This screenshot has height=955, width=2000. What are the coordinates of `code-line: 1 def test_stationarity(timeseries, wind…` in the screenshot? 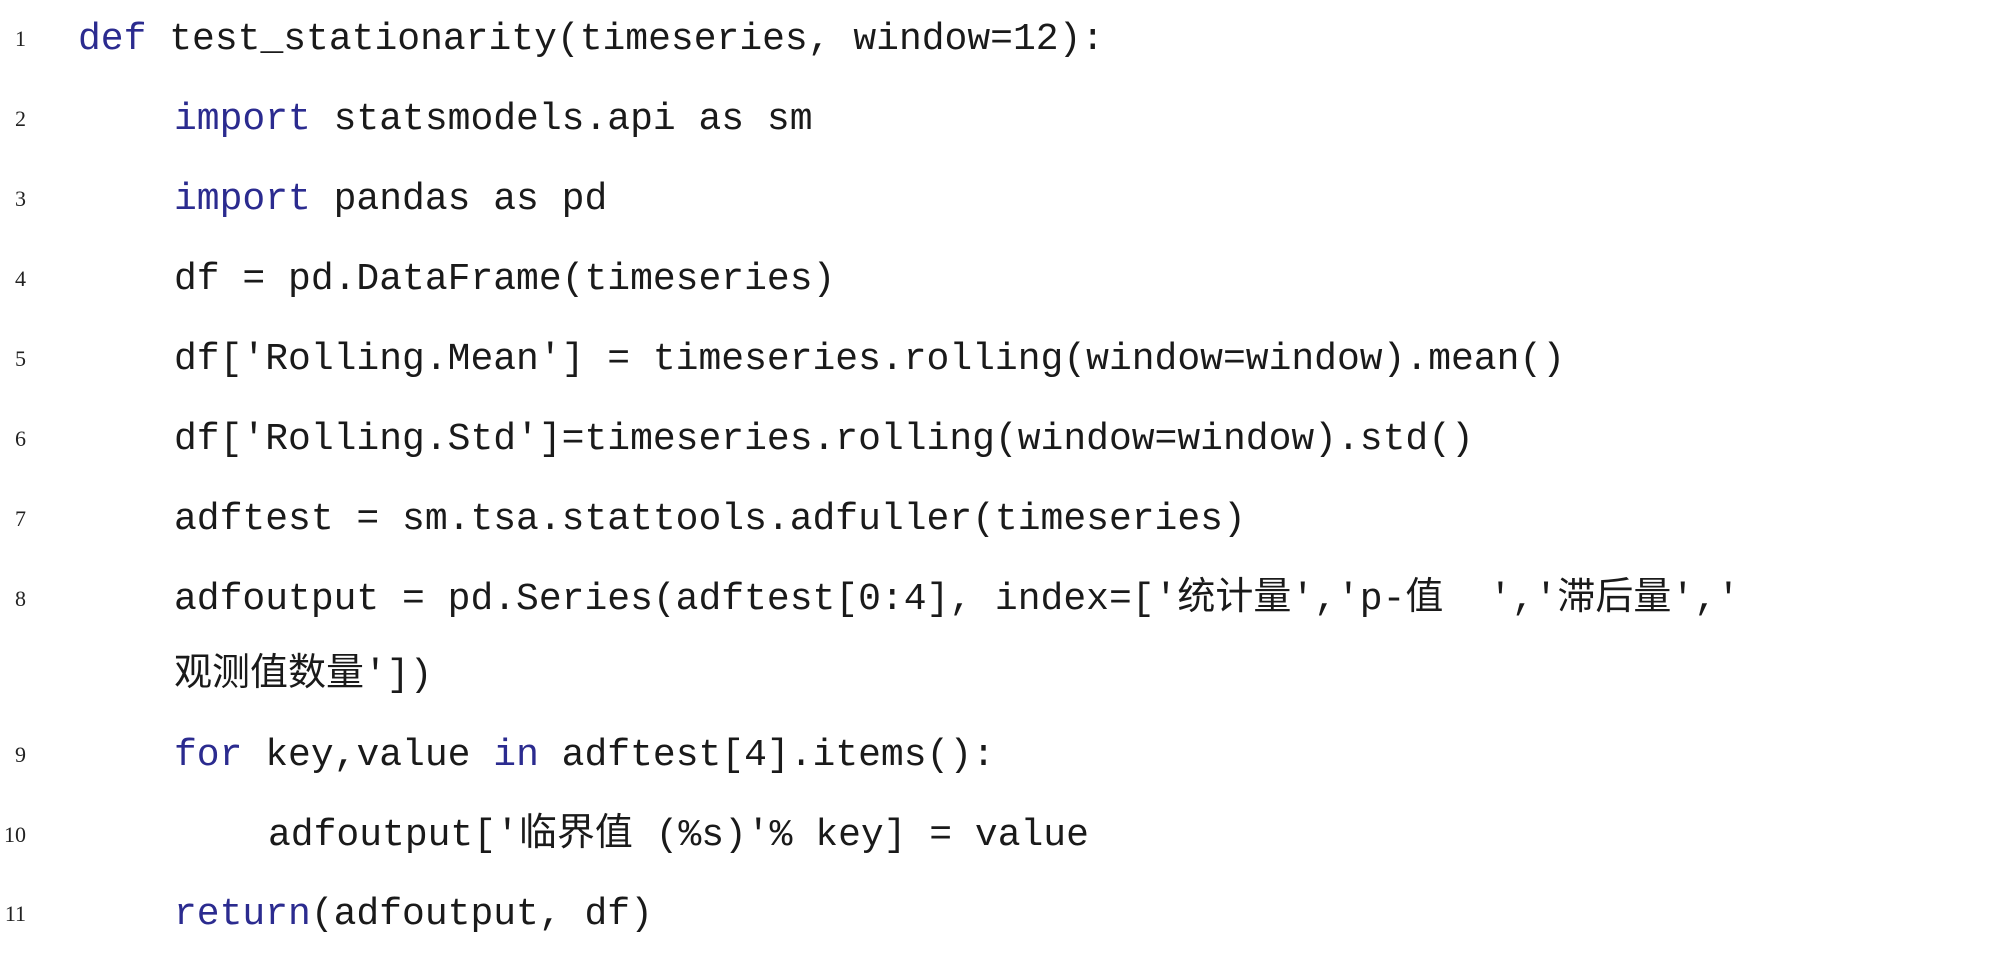 It's located at (1000, 40).